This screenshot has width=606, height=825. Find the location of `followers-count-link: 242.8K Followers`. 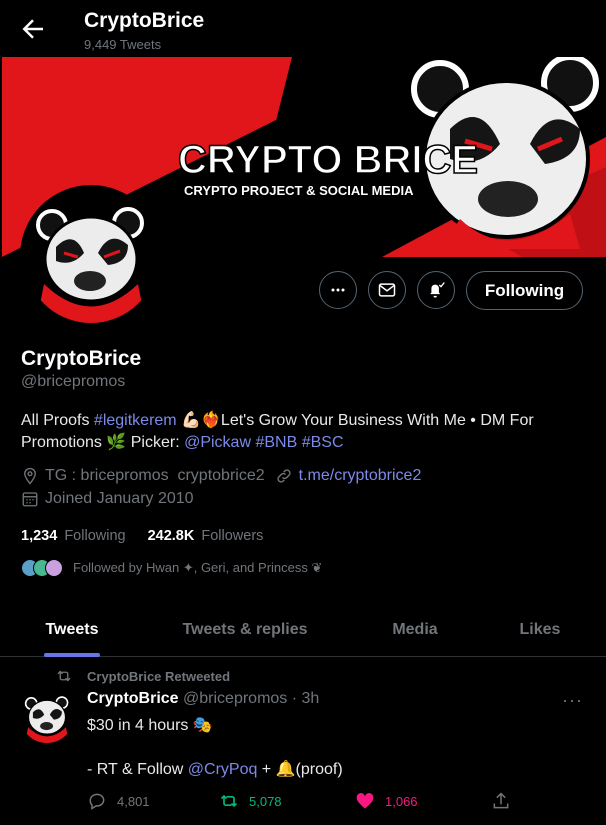

followers-count-link: 242.8K Followers is located at coordinates (206, 536).